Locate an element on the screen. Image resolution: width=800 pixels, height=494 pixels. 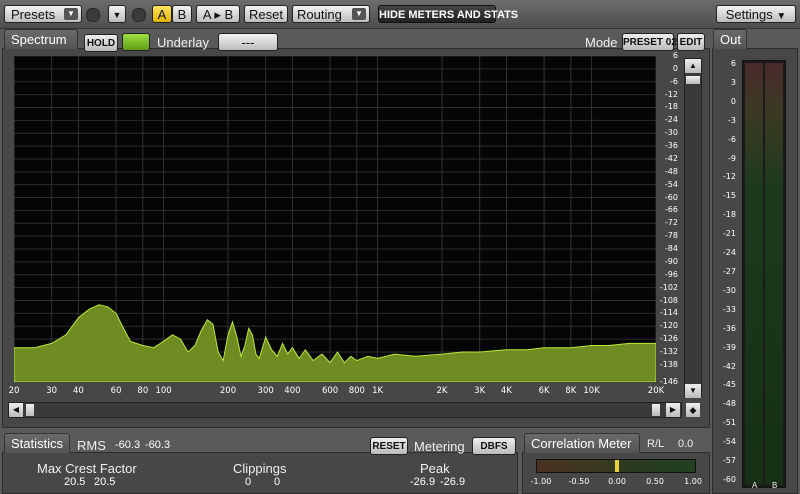
underlay-dropdown: --- is located at coordinates (248, 42).